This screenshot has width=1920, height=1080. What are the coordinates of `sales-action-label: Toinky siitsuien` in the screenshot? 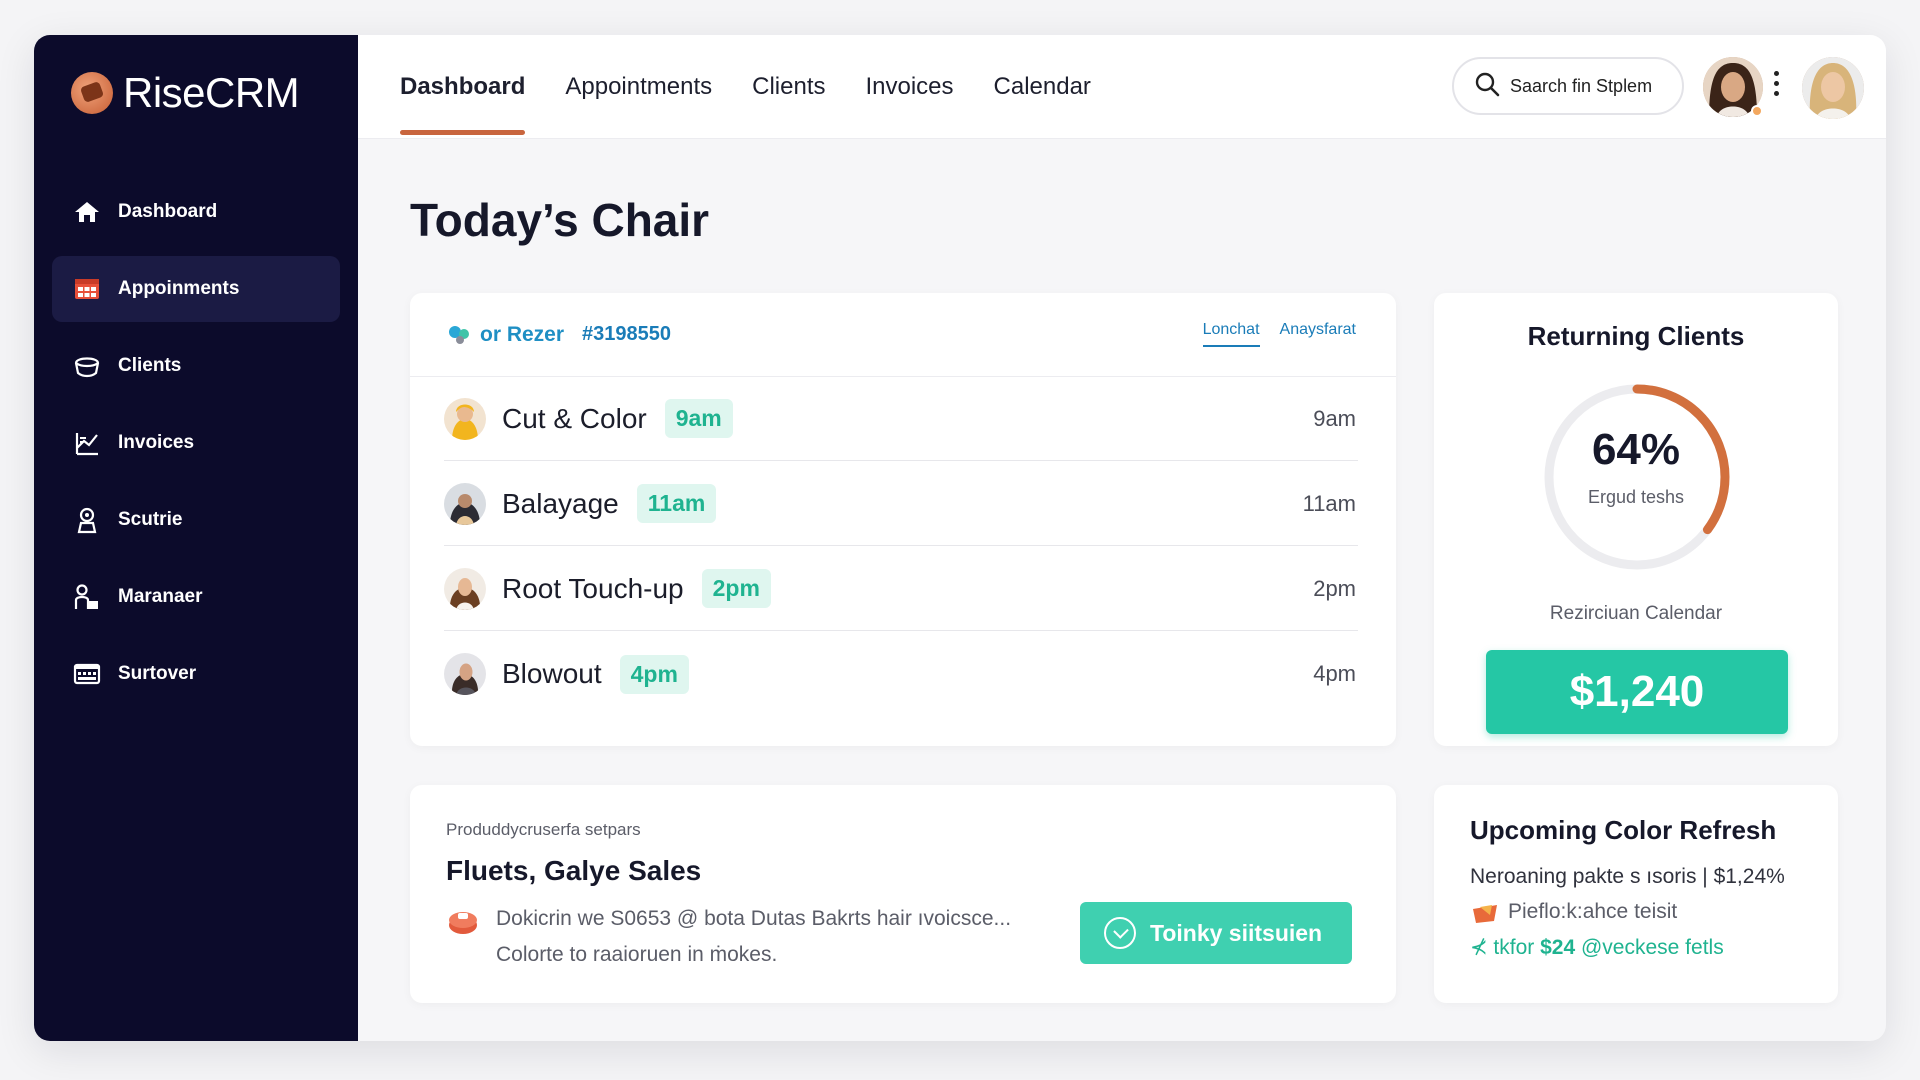 It's located at (1236, 932).